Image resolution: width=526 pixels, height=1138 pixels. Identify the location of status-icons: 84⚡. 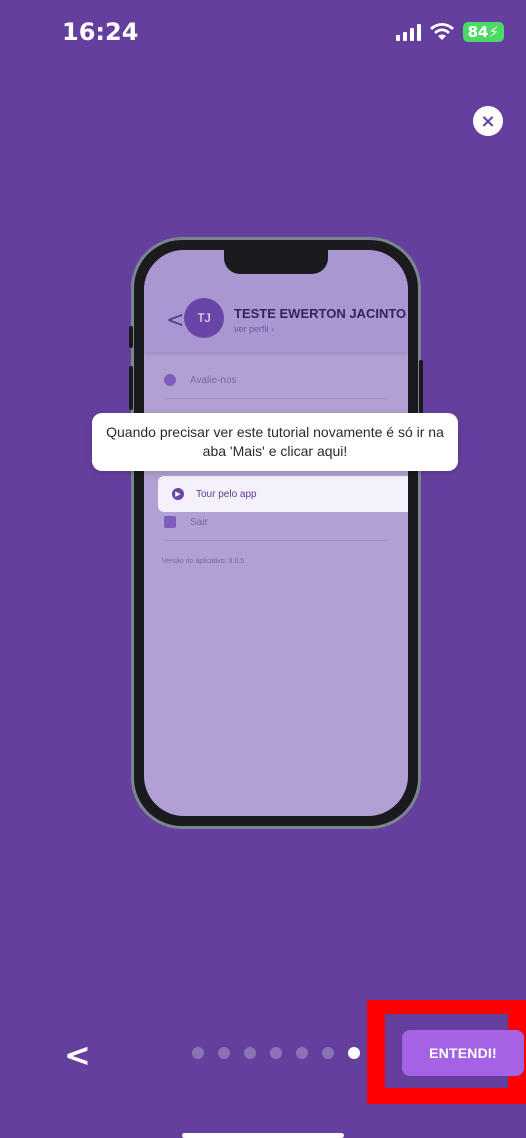
(449, 32).